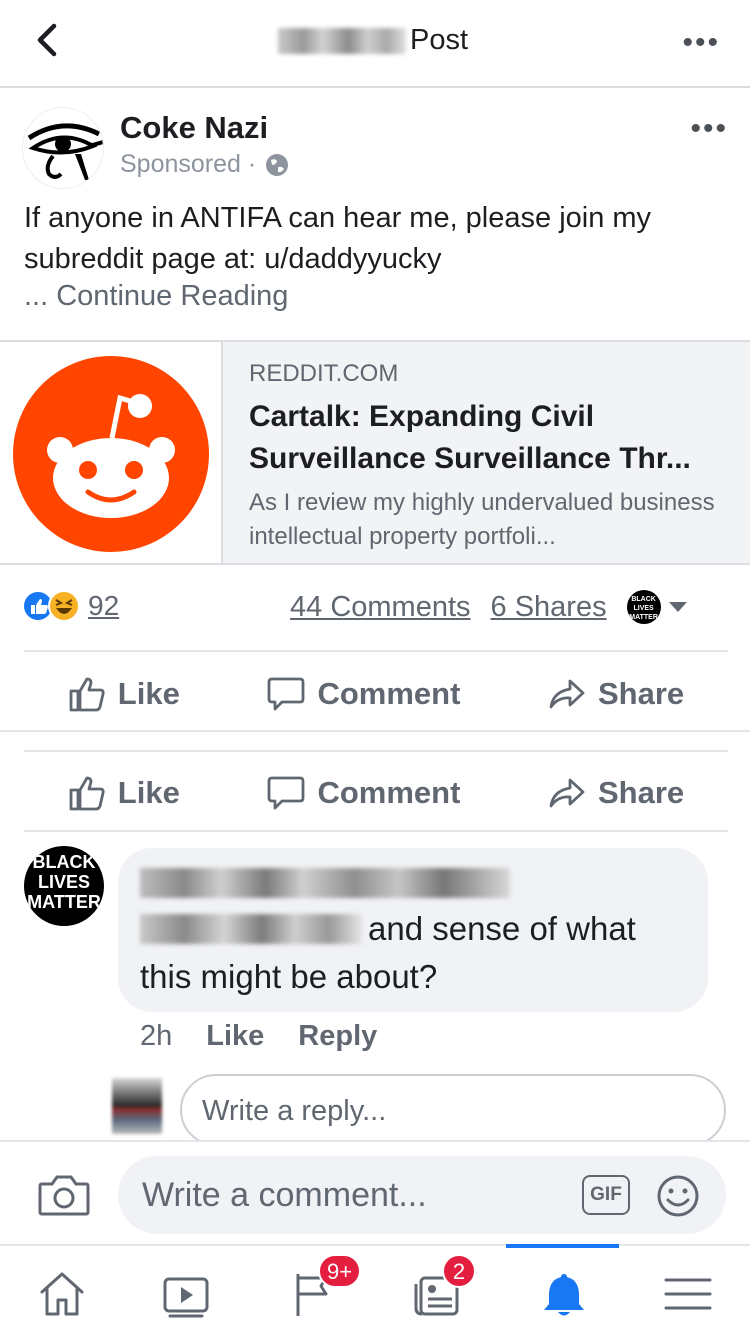 Image resolution: width=750 pixels, height=1334 pixels. Describe the element at coordinates (701, 43) in the screenshot. I see `more-options-icon: •••` at that location.